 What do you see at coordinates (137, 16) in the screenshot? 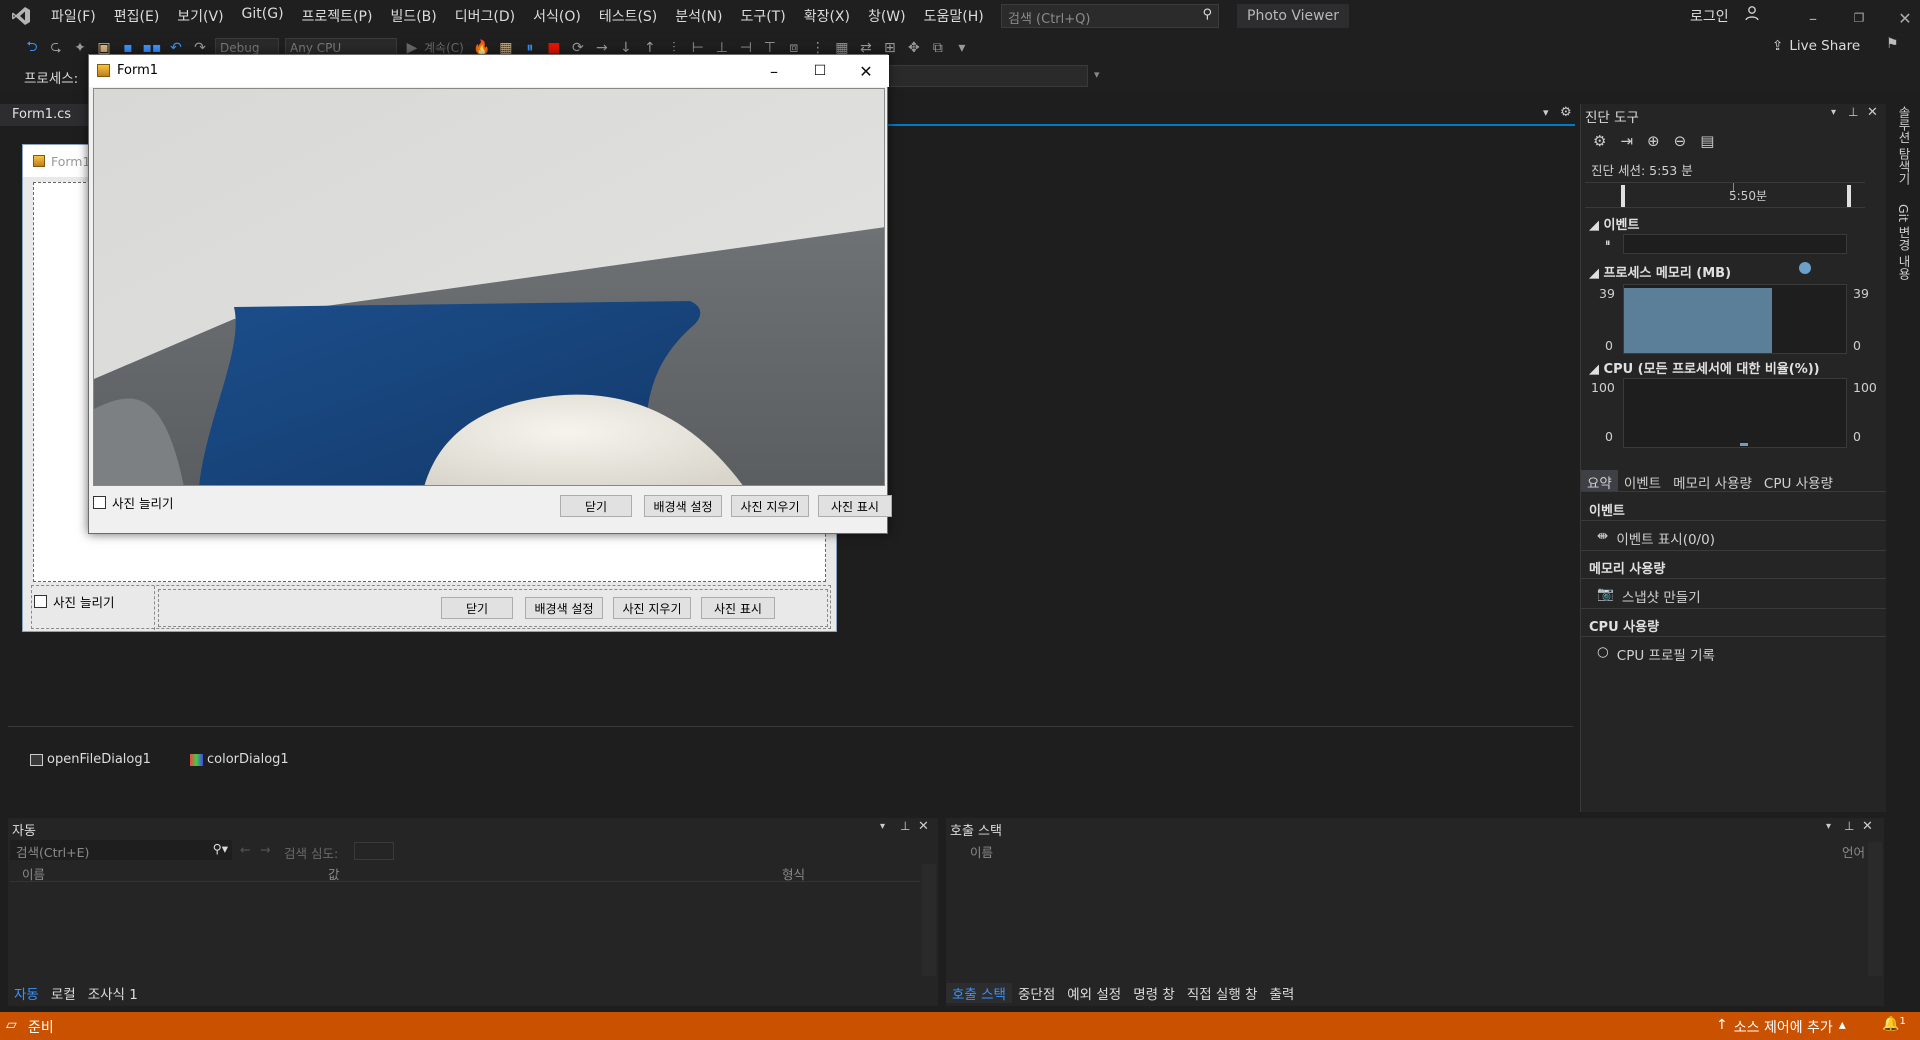
I see `menu-item: 편집(E)` at bounding box center [137, 16].